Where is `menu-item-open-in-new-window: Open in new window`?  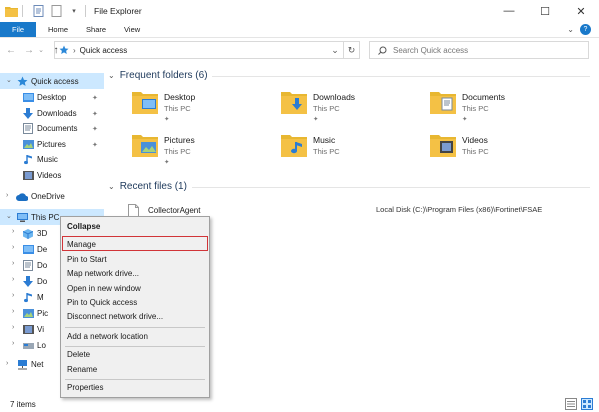 menu-item-open-in-new-window: Open in new window is located at coordinates (104, 288).